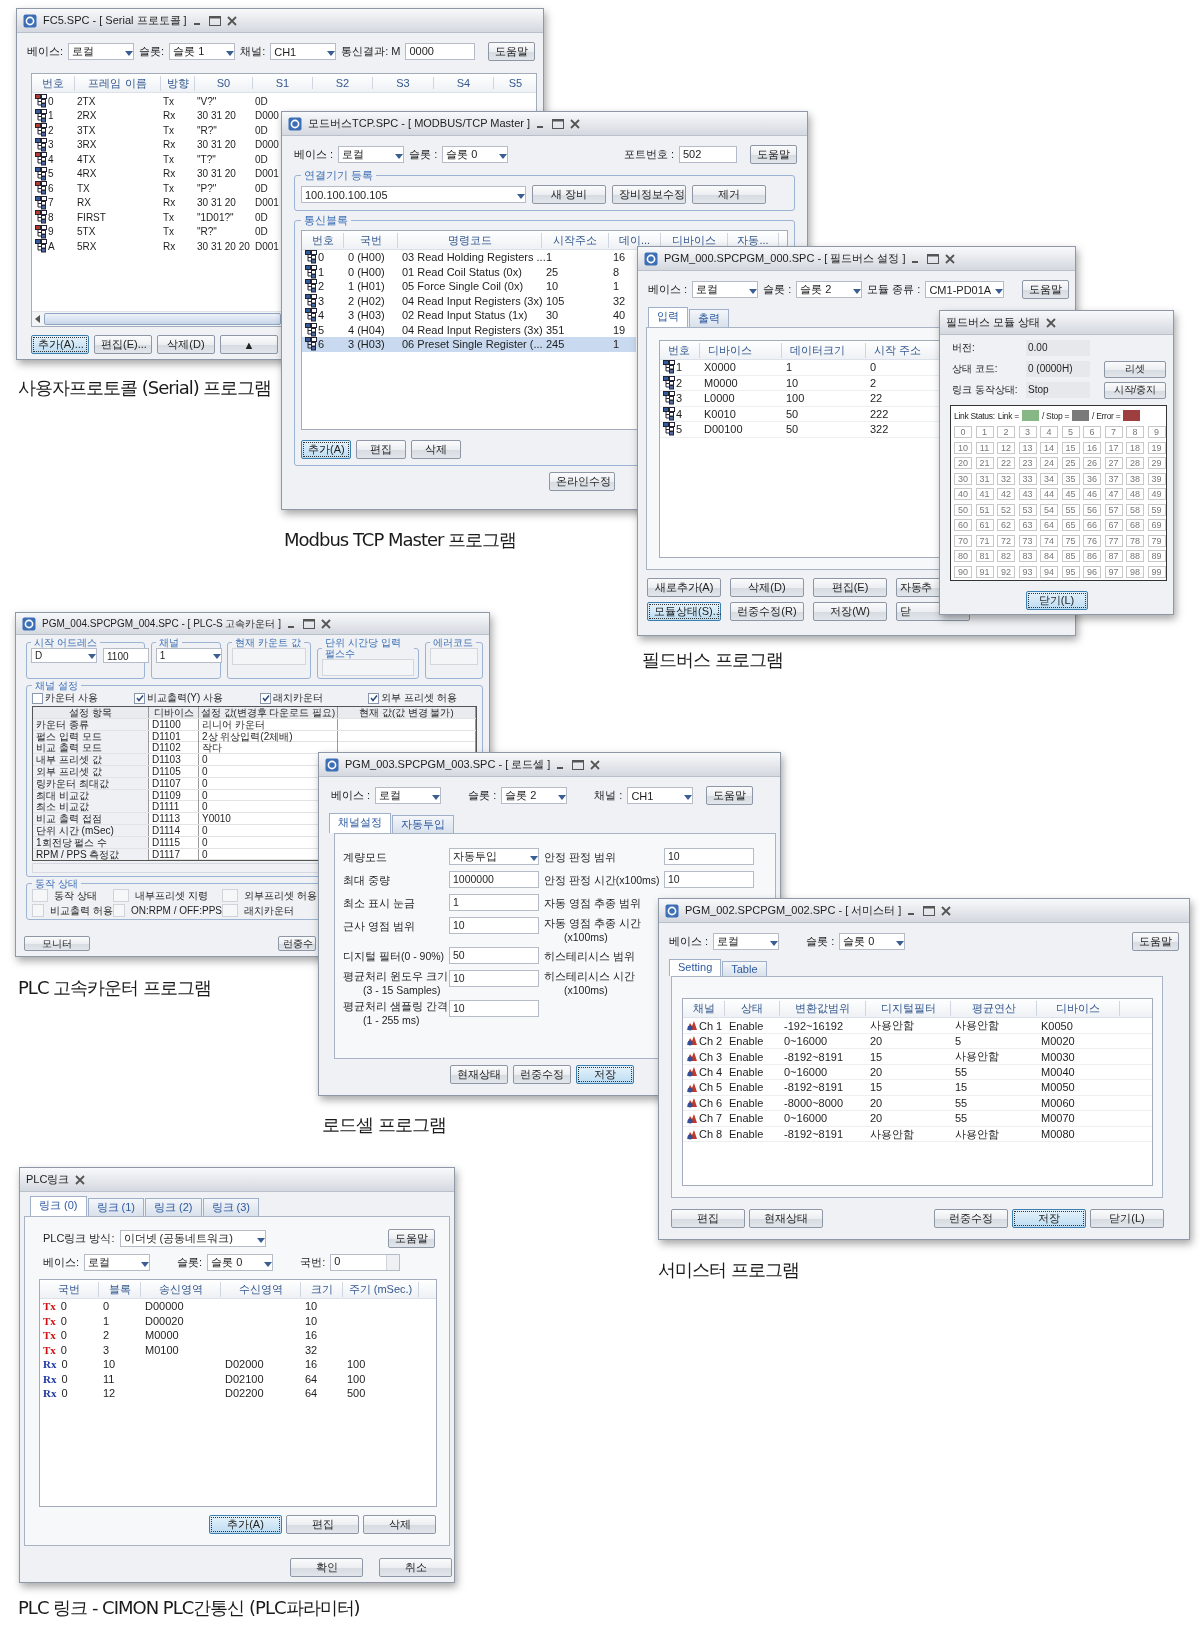  I want to click on button: 새 장비, so click(569, 194).